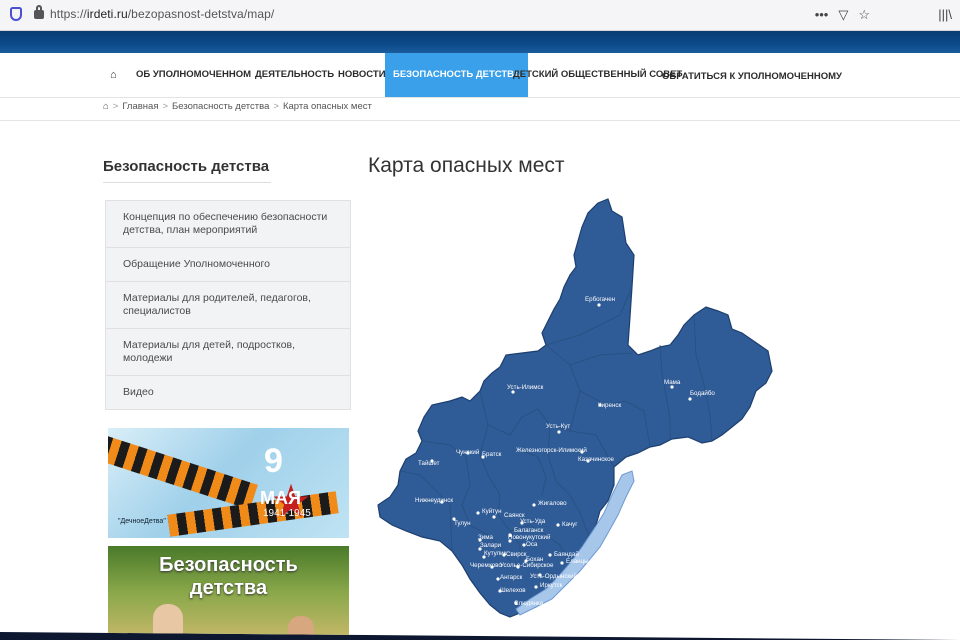 The height and width of the screenshot is (640, 960). What do you see at coordinates (822, 15) in the screenshot?
I see `more-icon: •••` at bounding box center [822, 15].